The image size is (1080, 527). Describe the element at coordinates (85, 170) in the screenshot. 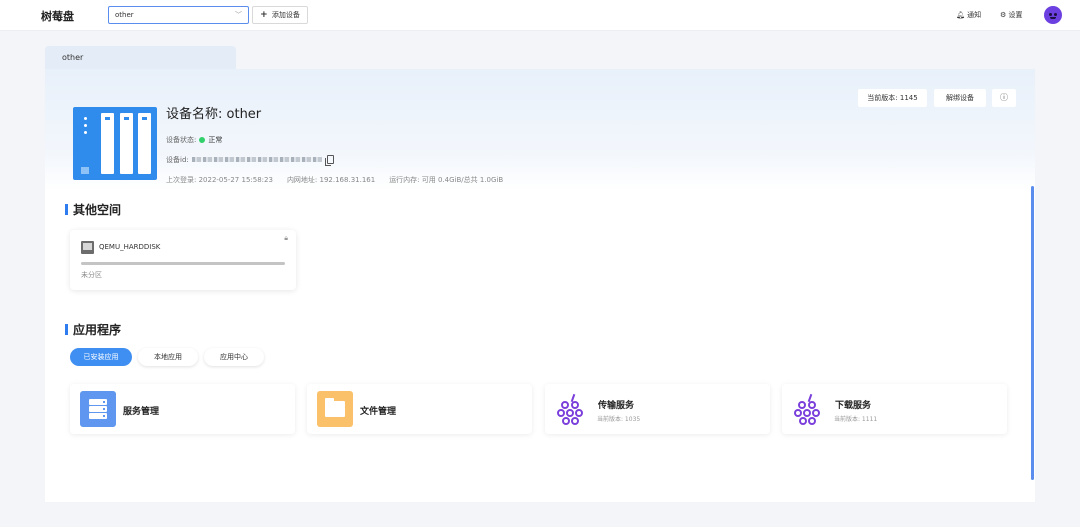

I see `nas-status-block` at that location.